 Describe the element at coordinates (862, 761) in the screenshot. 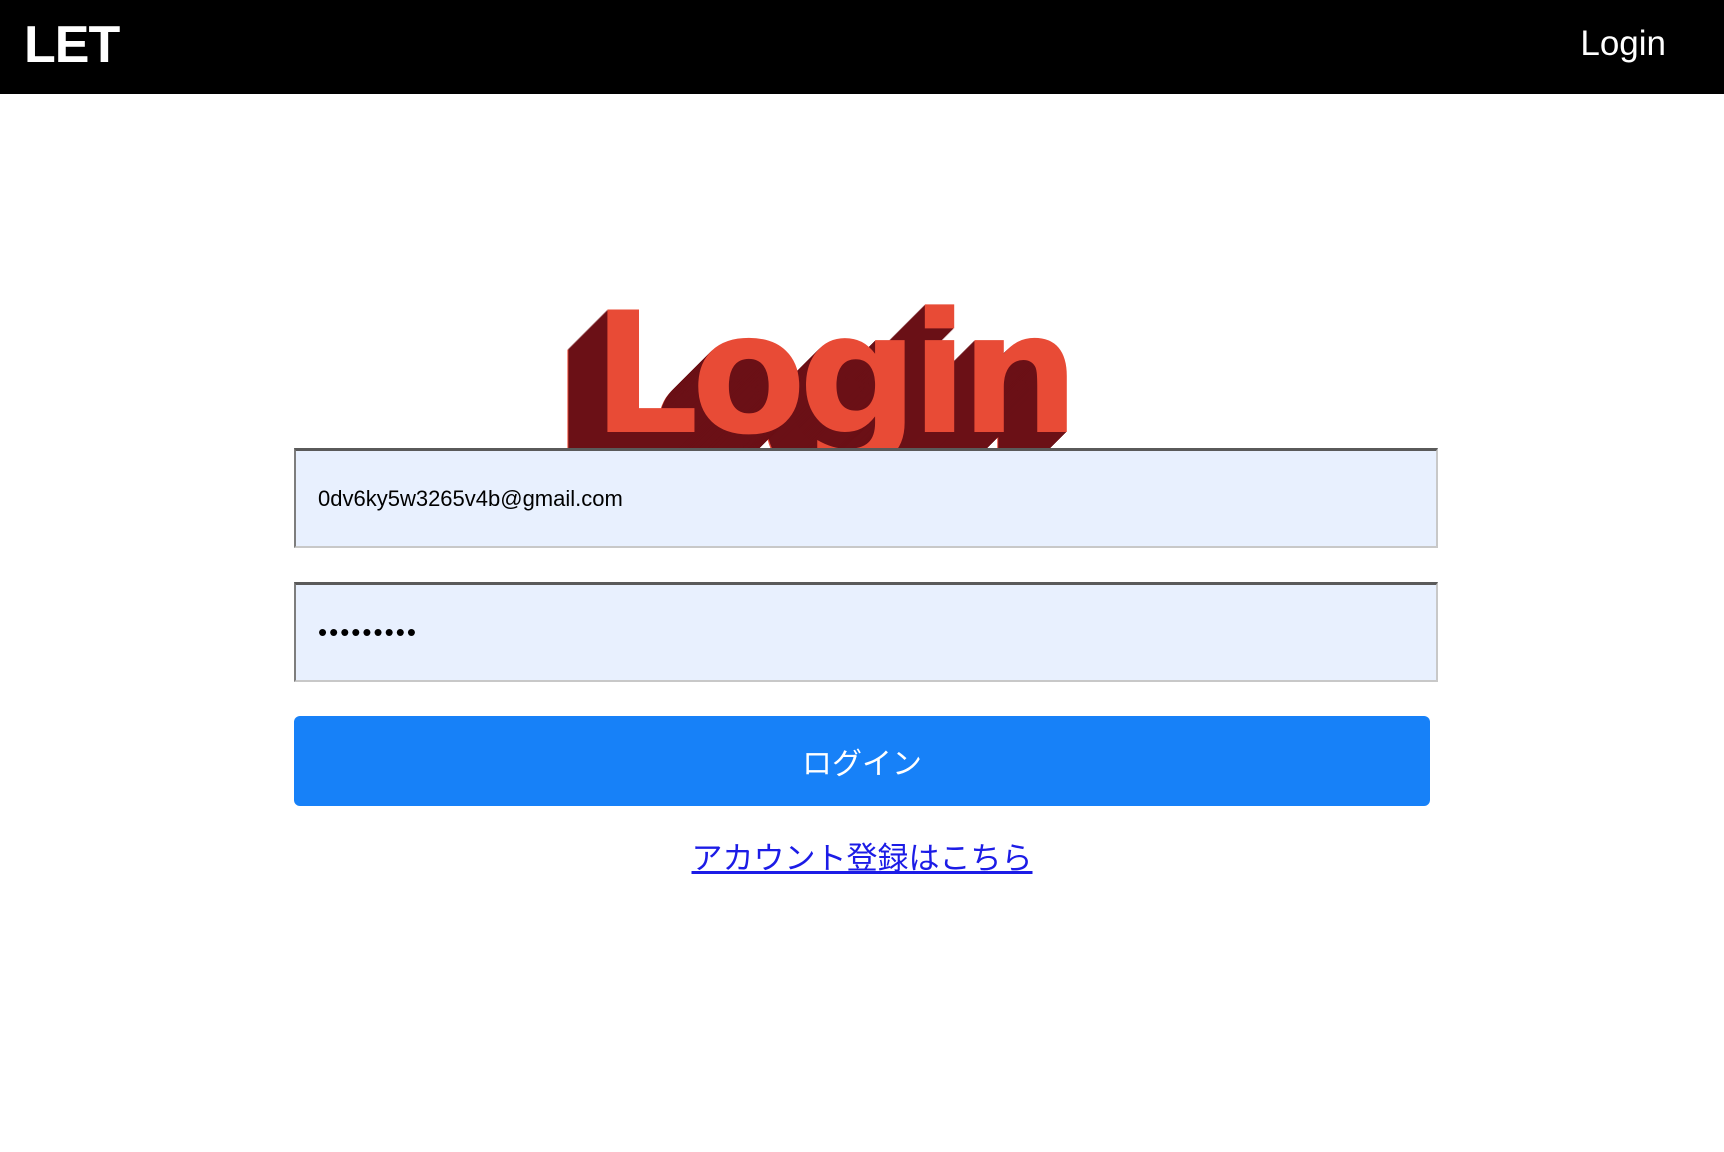

I see `login-button: ログイン` at that location.